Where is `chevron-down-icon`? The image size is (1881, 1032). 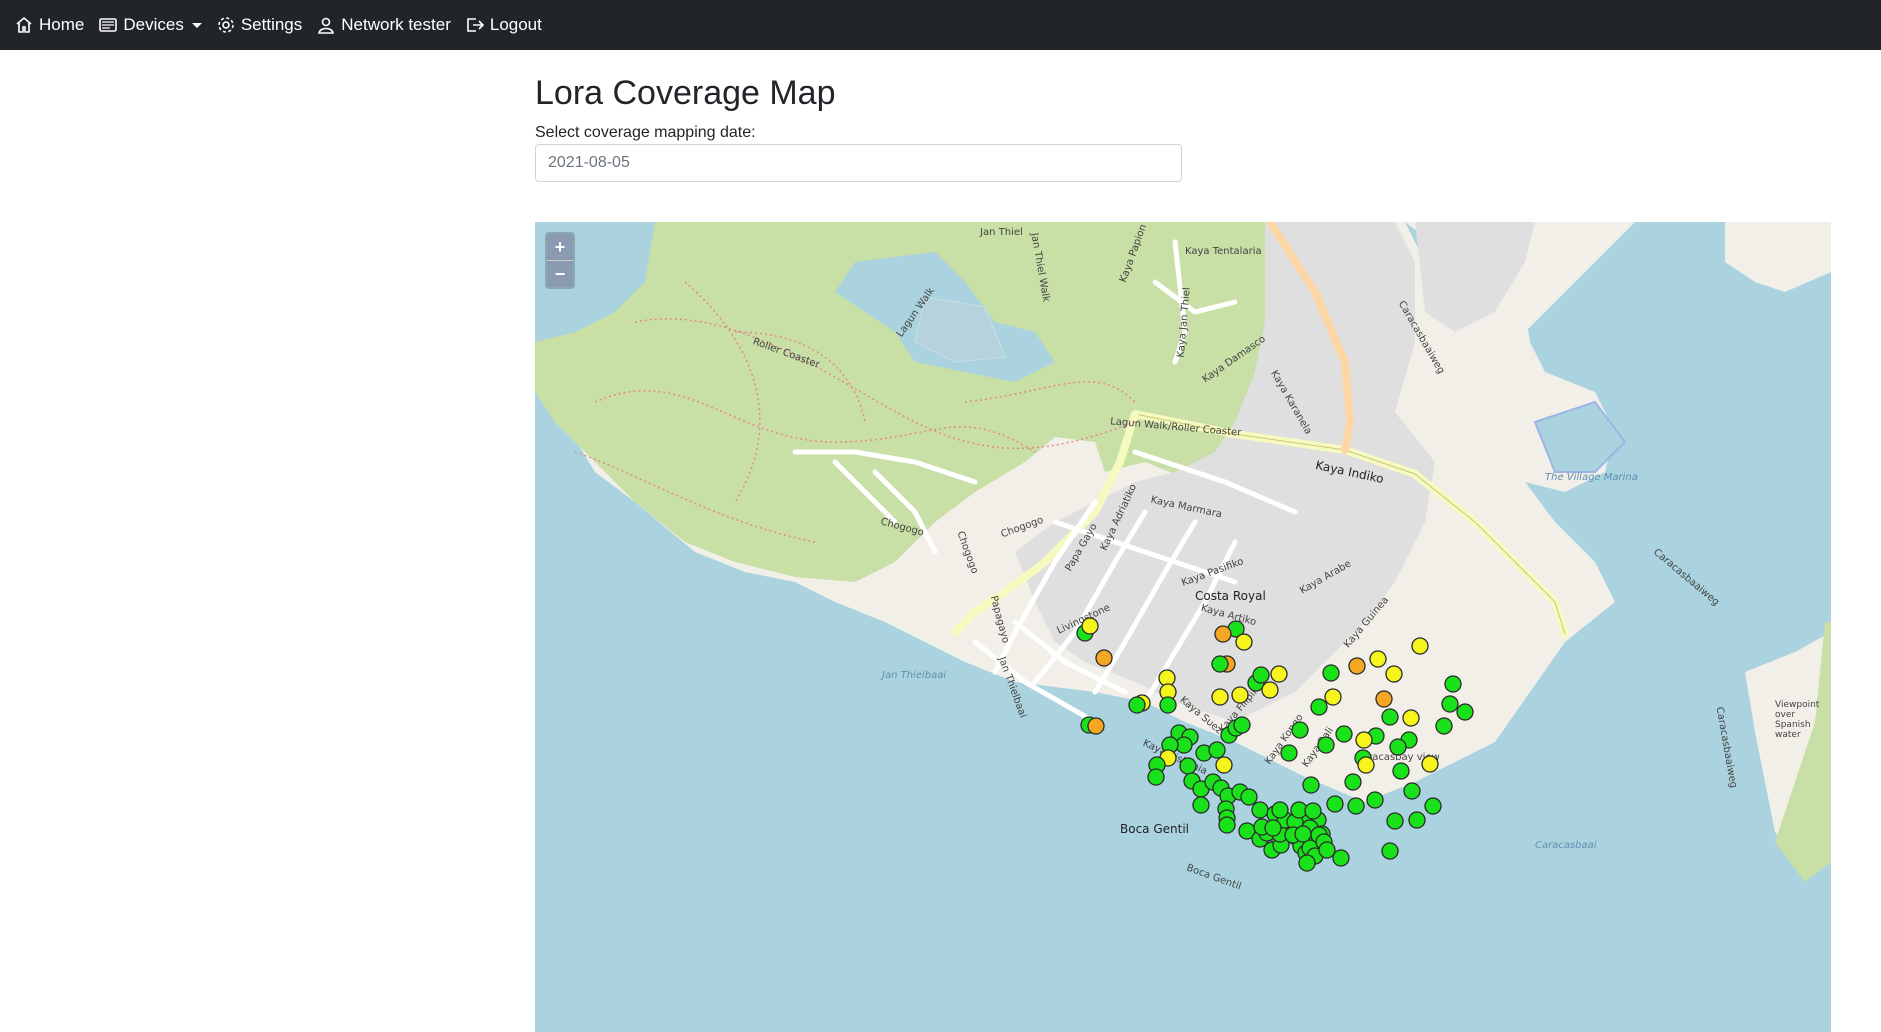
chevron-down-icon is located at coordinates (196, 25).